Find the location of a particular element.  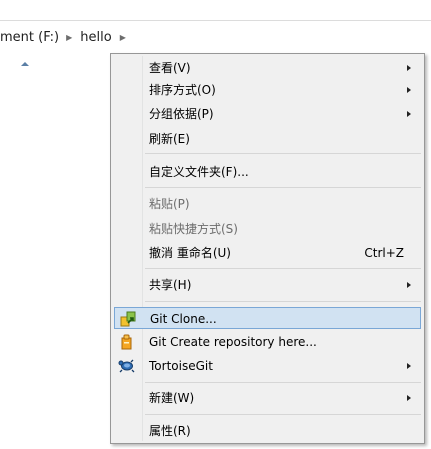

breadcrumb: ment (F:) ▶ hello ▶ is located at coordinates (67, 37).